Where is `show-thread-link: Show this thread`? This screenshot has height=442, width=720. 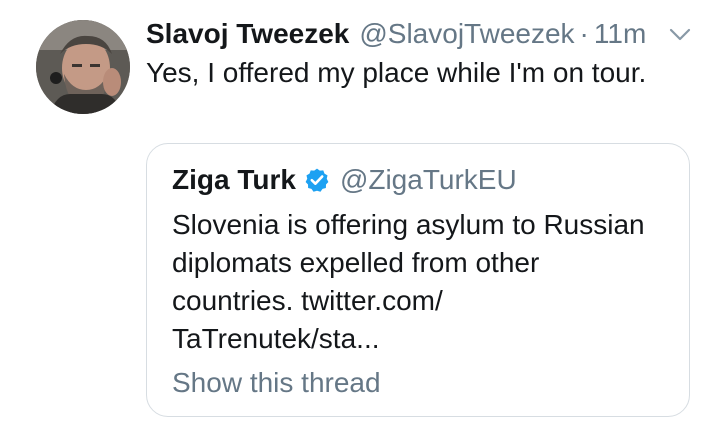 show-thread-link: Show this thread is located at coordinates (276, 383).